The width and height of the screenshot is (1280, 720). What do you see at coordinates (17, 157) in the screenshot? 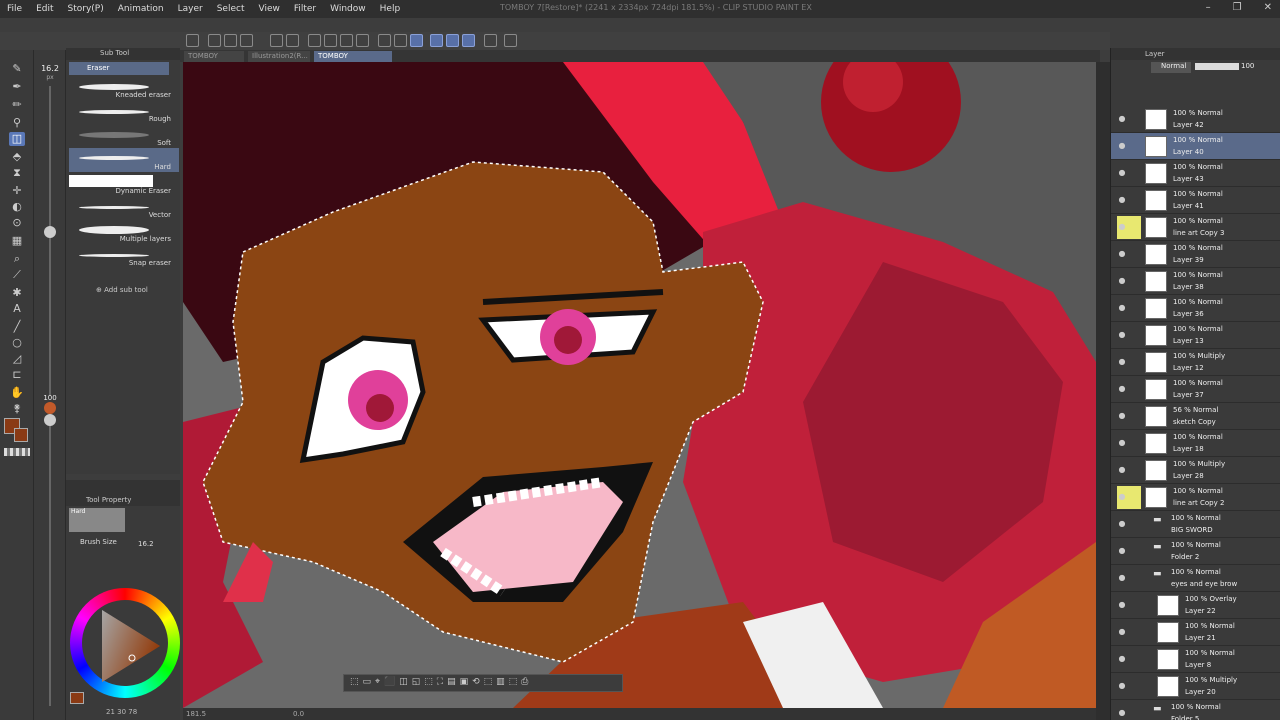
I see `fill-tool-icon: ⬘` at bounding box center [17, 157].